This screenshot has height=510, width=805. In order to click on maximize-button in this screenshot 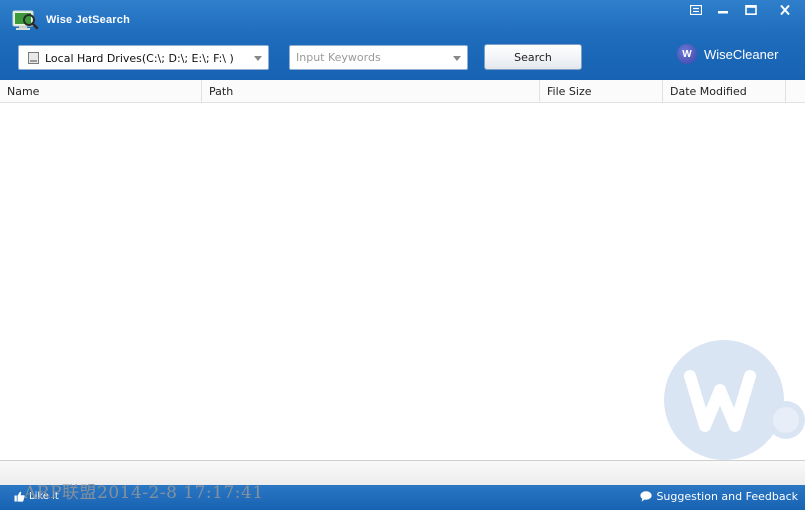, I will do `click(751, 10)`.